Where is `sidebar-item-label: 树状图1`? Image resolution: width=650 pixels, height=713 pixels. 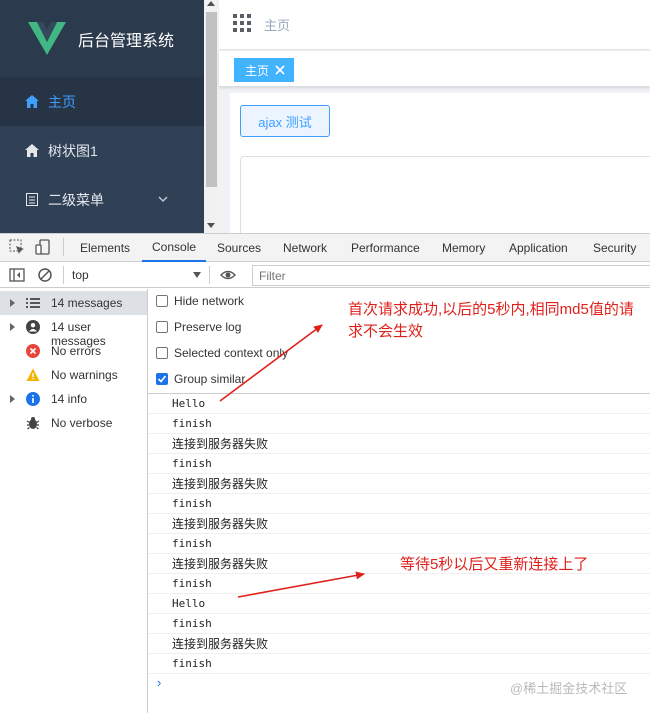
sidebar-item-label: 树状图1 is located at coordinates (73, 150).